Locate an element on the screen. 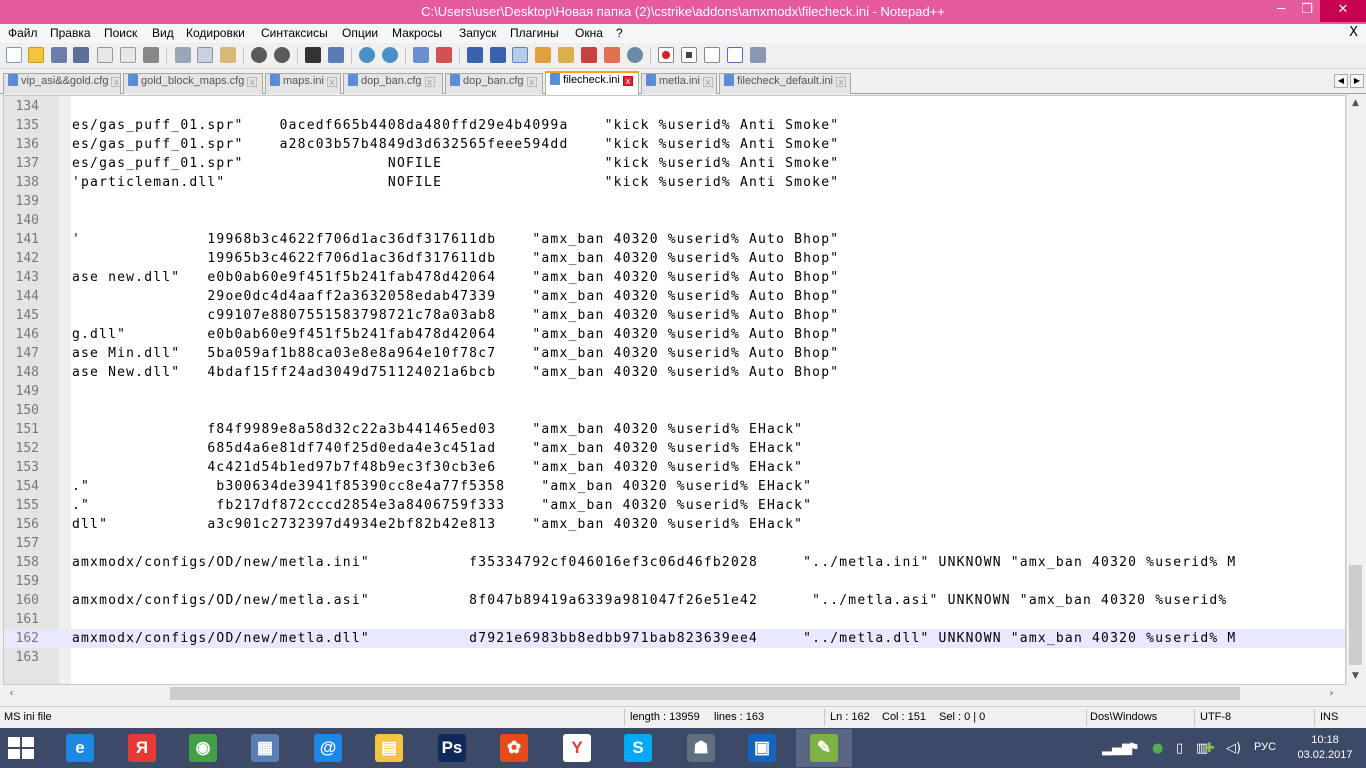 The width and height of the screenshot is (1366, 768). taskbar-app-file-explorer: ▤ is located at coordinates (389, 748).